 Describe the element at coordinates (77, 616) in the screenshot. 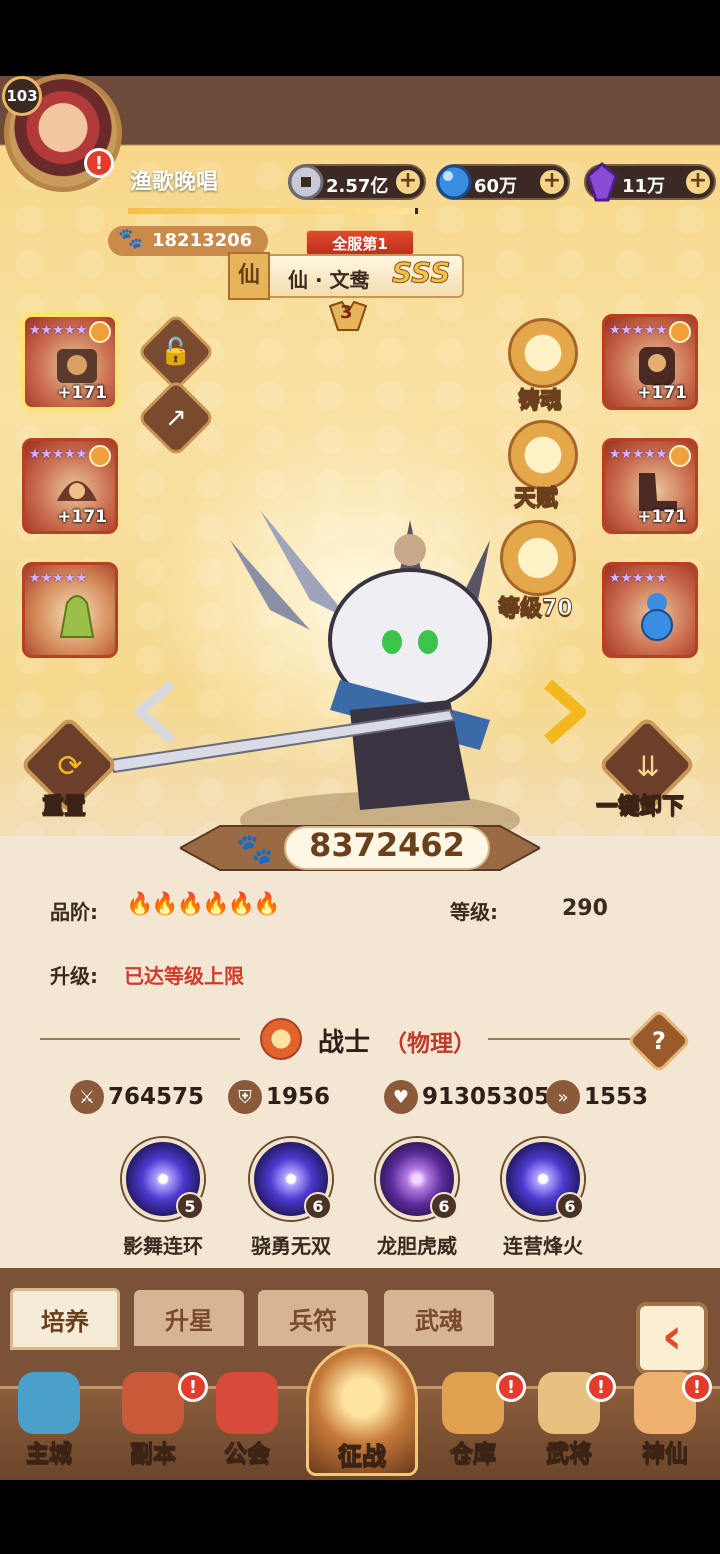

I see `jade-statue-icon` at that location.